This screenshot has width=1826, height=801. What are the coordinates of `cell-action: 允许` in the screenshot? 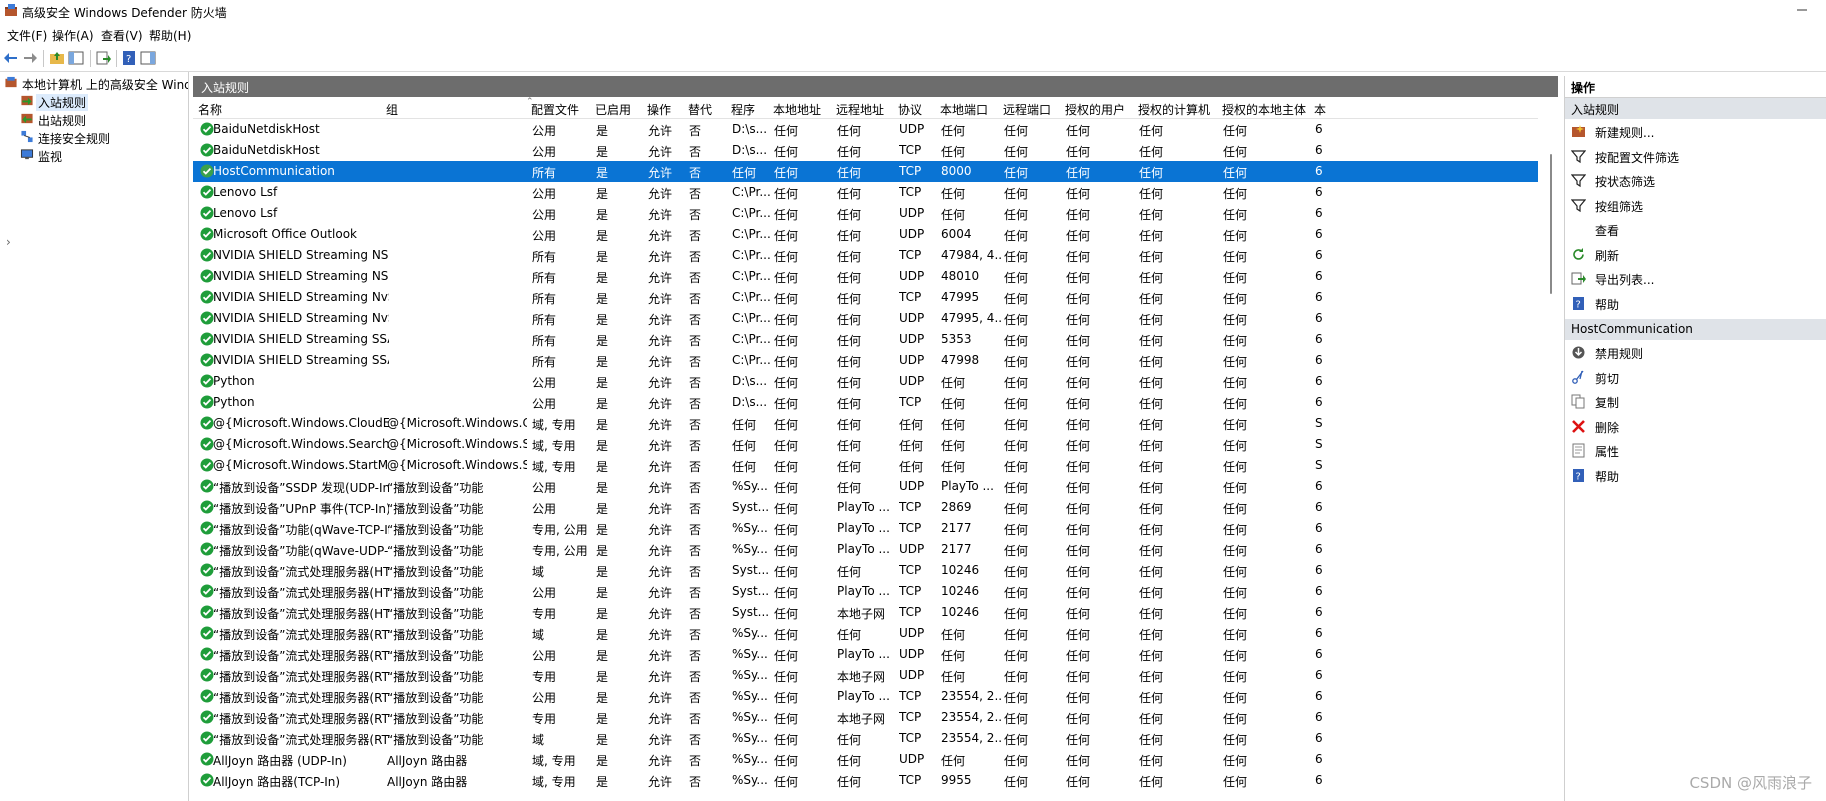 It's located at (660, 299).